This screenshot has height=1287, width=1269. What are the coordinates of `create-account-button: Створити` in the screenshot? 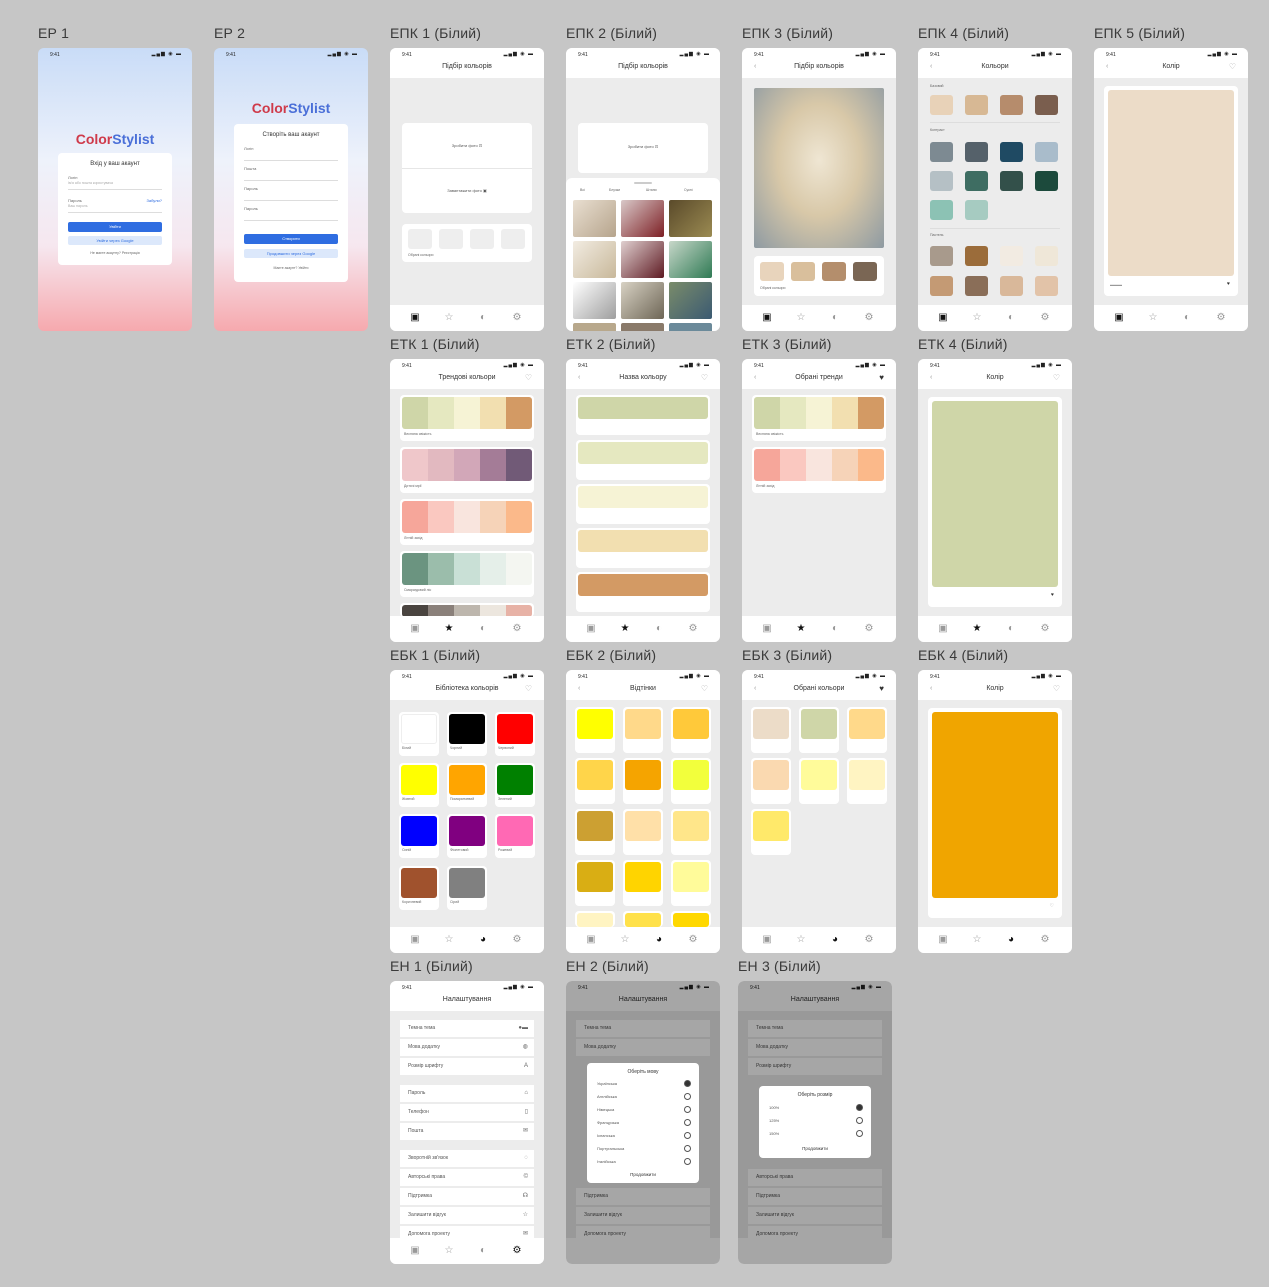 It's located at (291, 239).